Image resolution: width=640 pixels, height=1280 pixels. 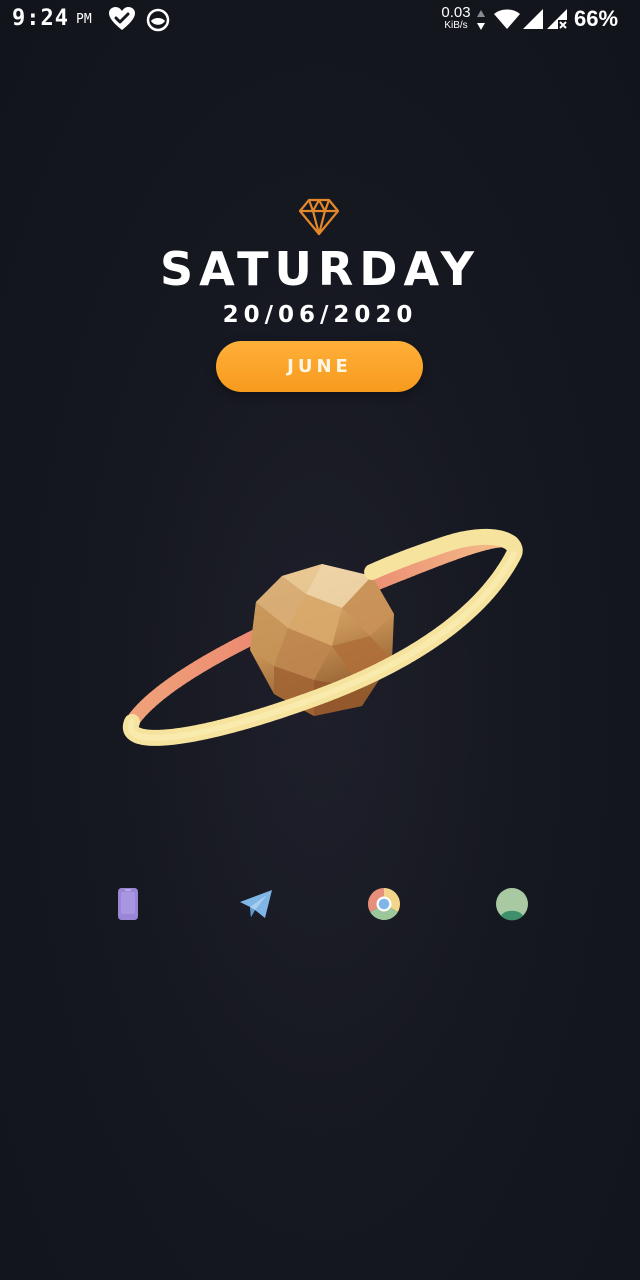 I want to click on status-time: 9:24, so click(x=40, y=18).